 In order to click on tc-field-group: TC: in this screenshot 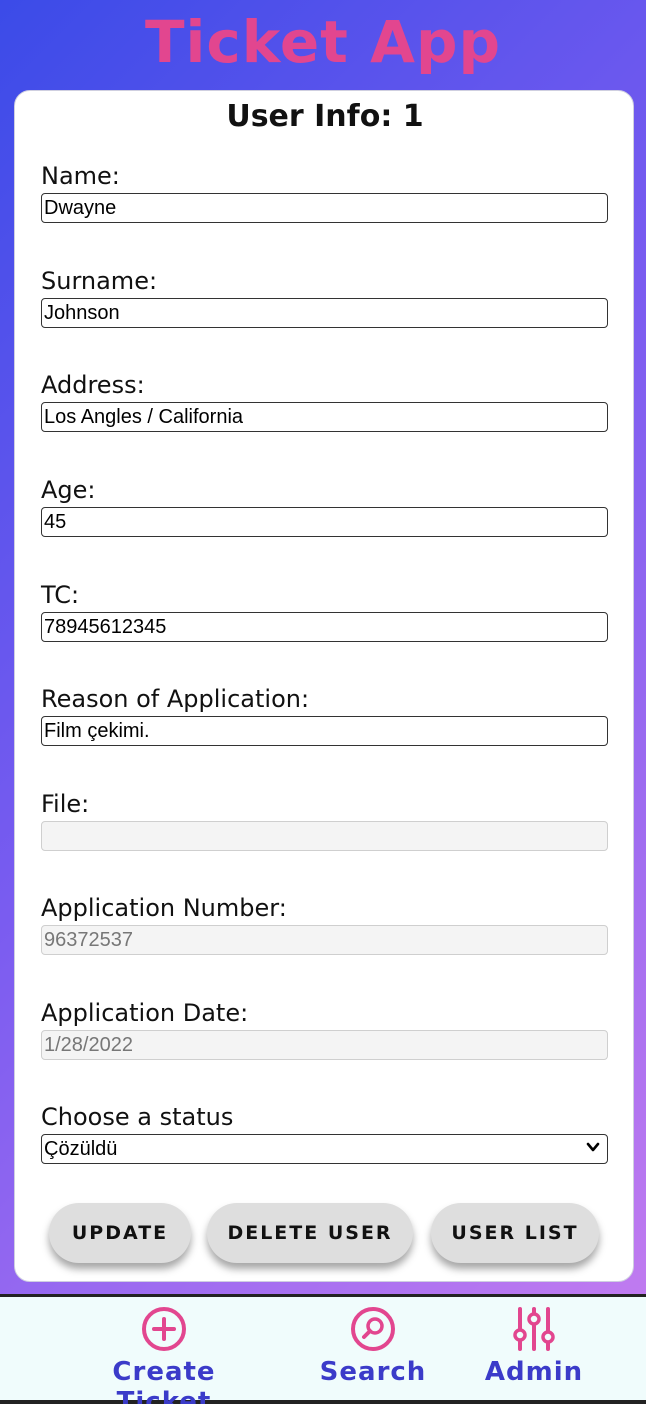, I will do `click(324, 610)`.